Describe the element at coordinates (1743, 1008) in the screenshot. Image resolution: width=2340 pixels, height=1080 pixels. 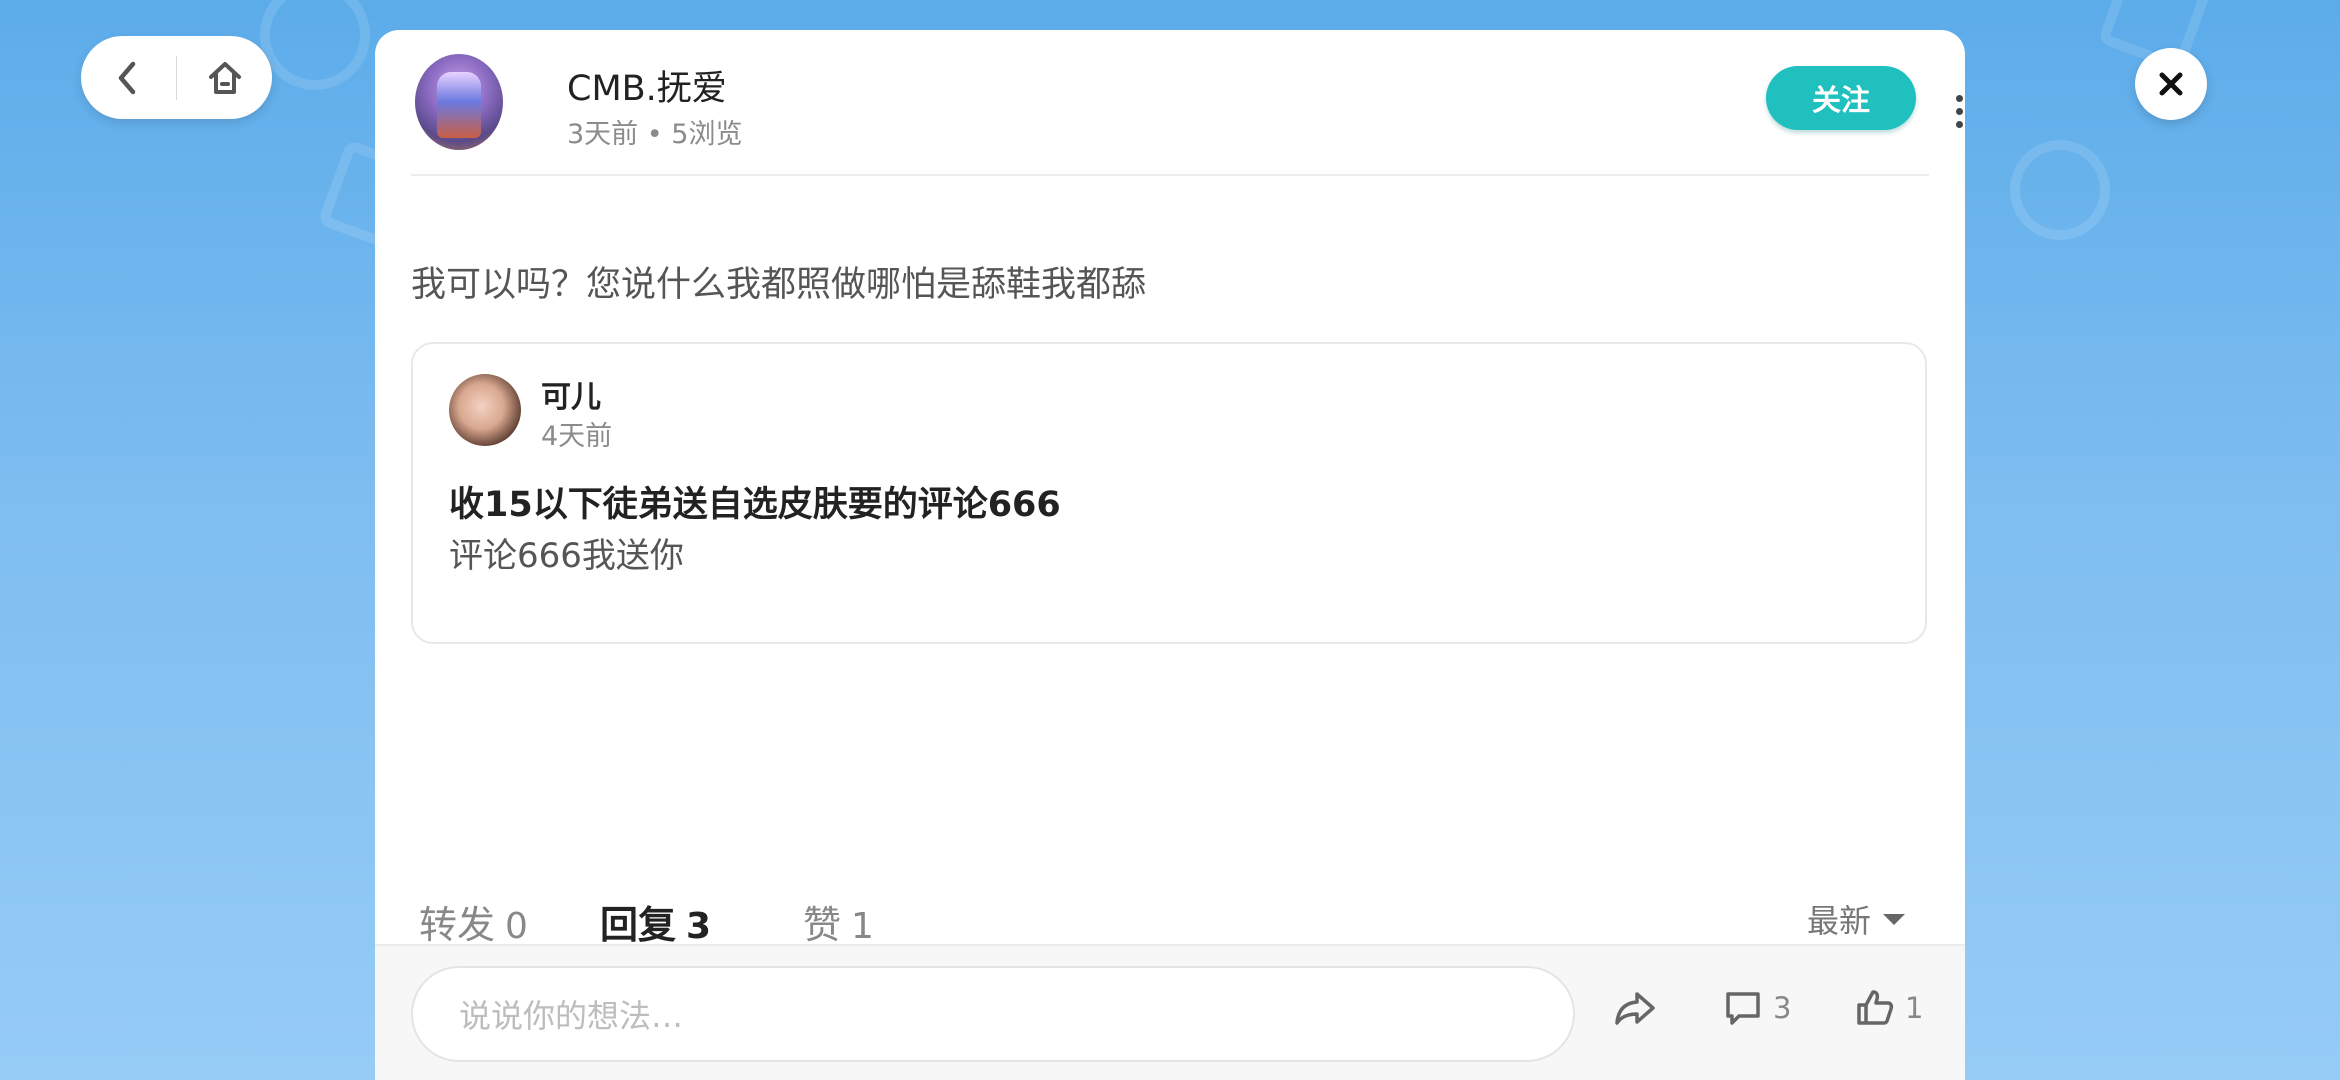
I see `comment-icon` at that location.